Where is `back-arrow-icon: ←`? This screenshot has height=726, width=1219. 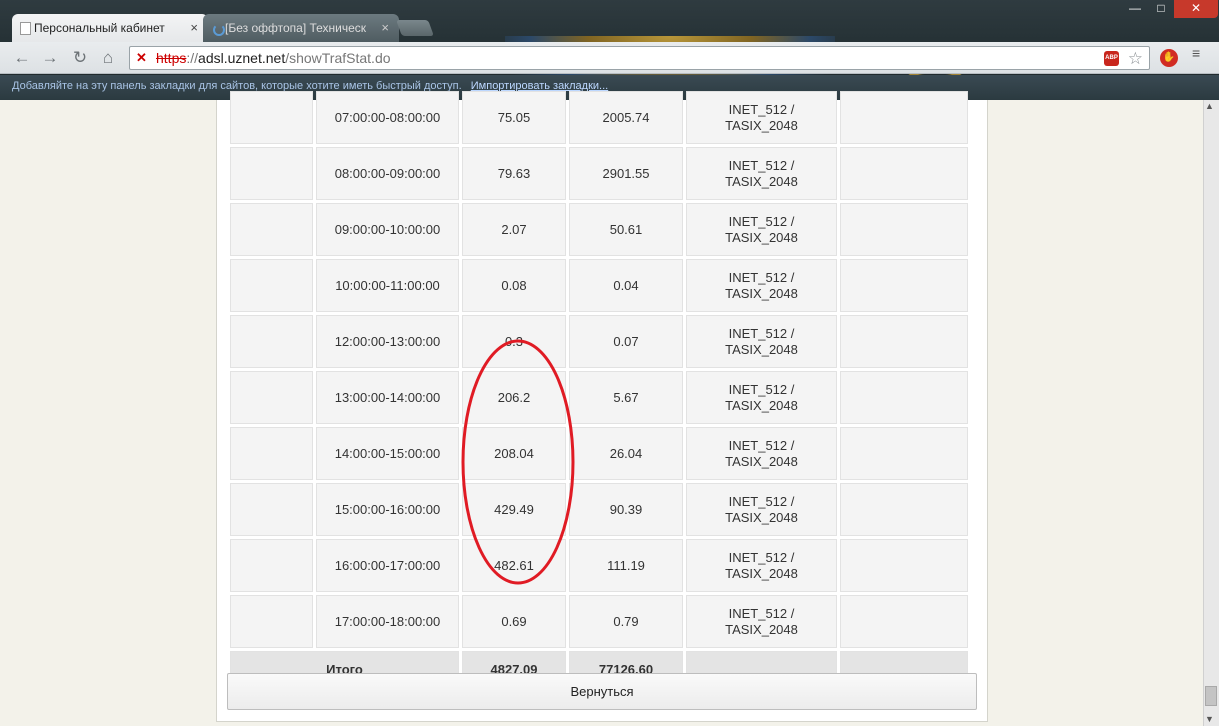 back-arrow-icon: ← is located at coordinates (22, 58).